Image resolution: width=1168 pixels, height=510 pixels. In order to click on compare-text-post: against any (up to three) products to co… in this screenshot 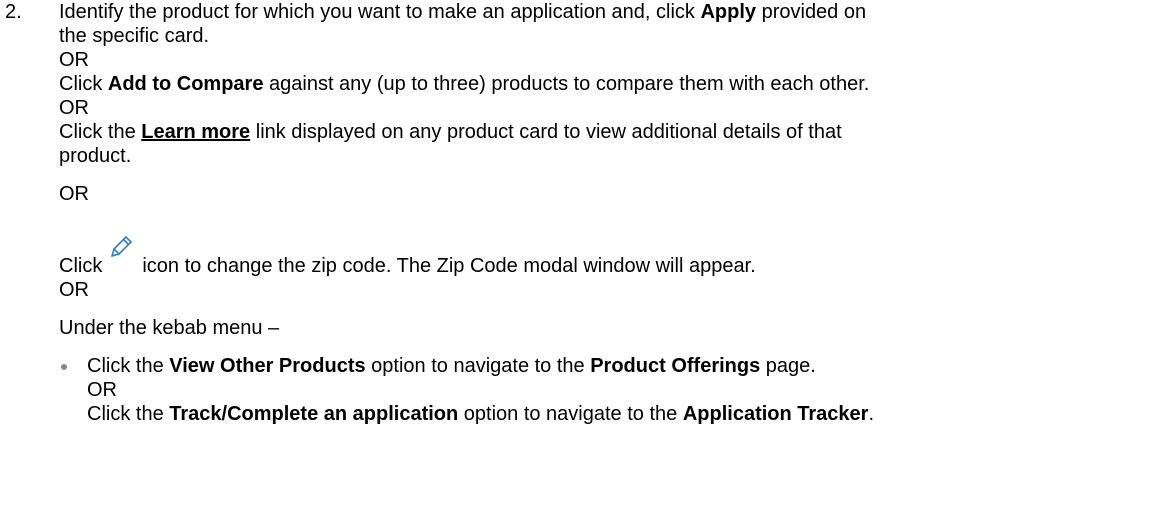, I will do `click(566, 84)`.